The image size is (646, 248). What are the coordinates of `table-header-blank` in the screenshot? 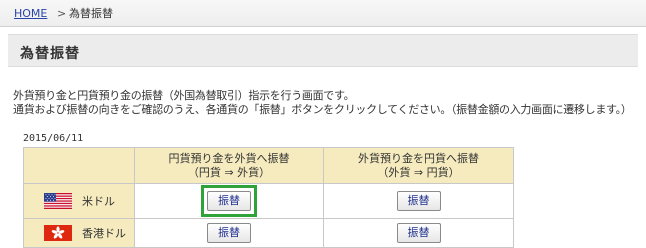 It's located at (79, 165).